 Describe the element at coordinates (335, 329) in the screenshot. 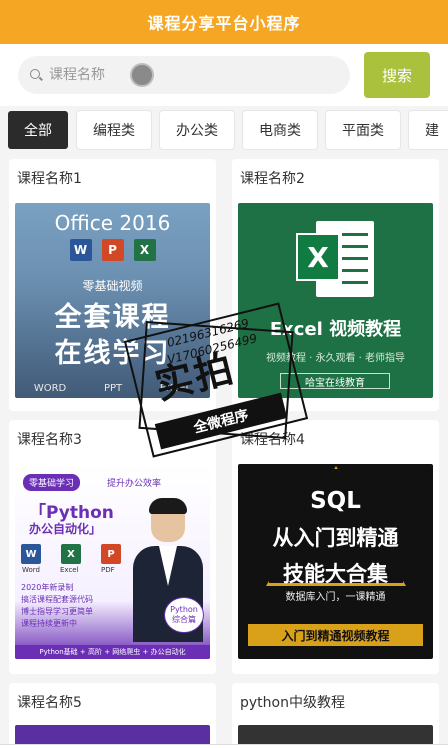

I see `thumb-heading: Excel 视频教程` at that location.